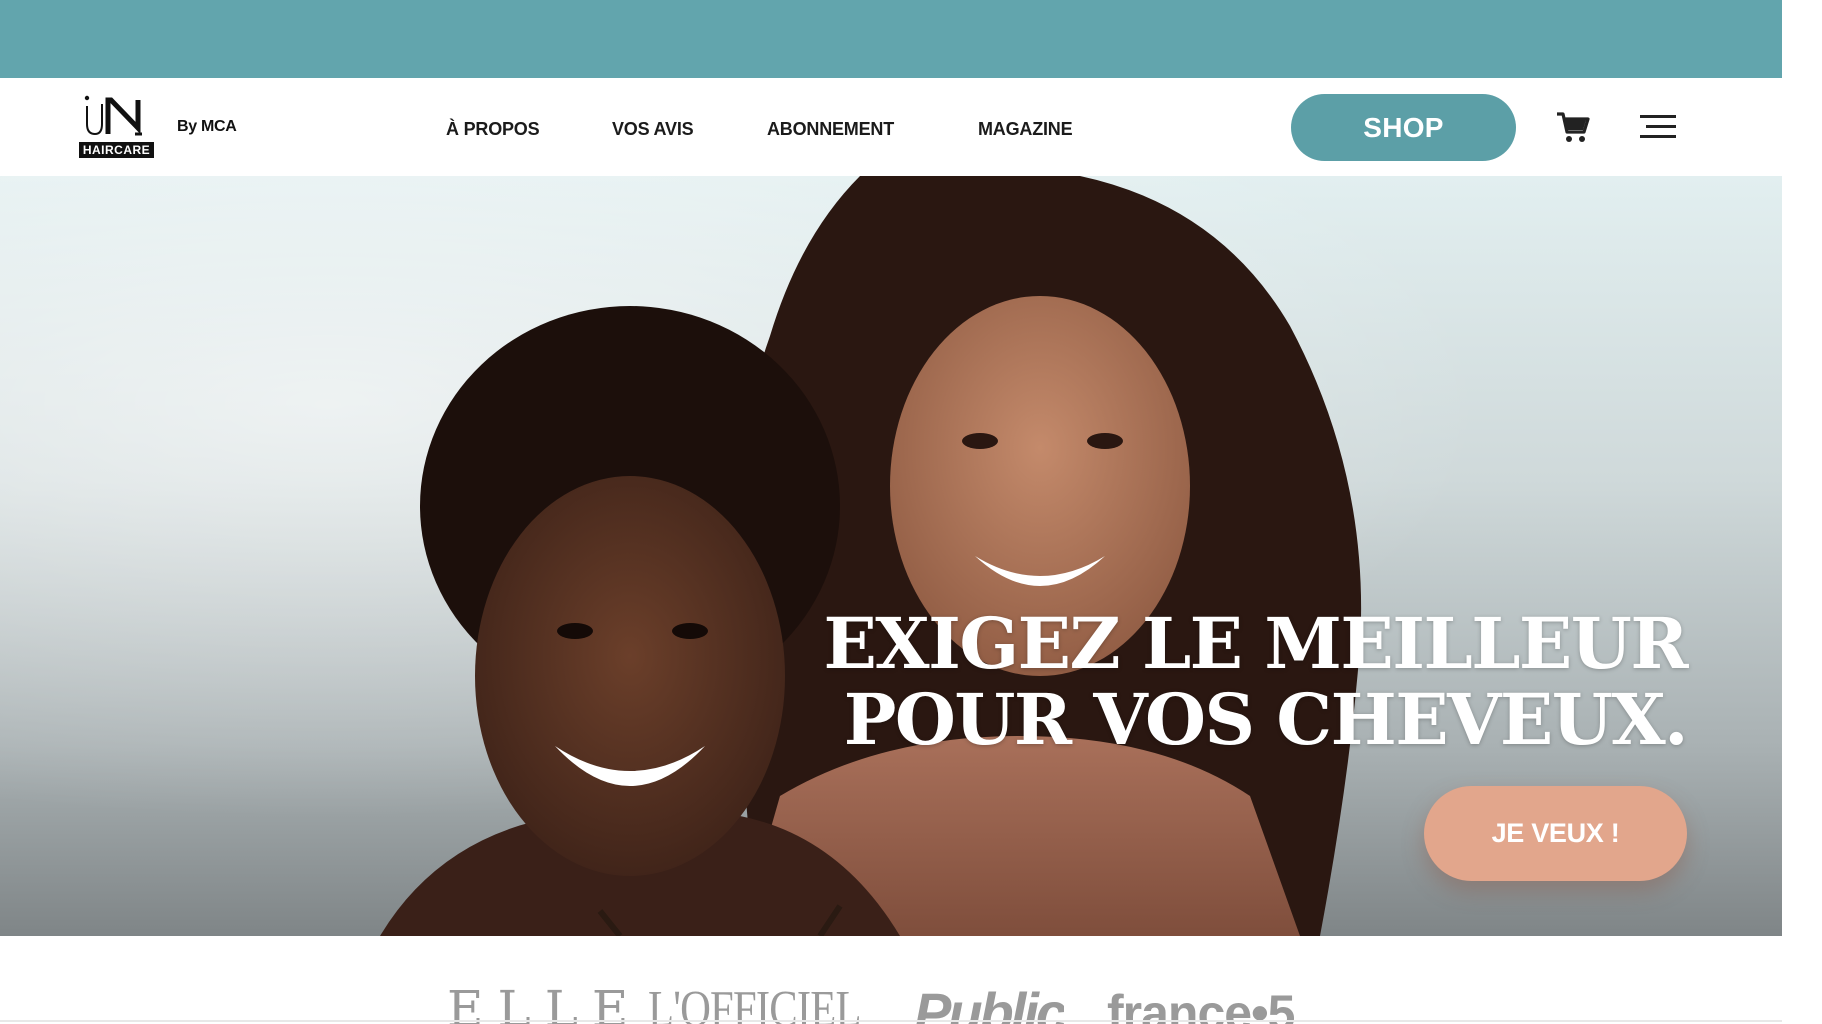  Describe the element at coordinates (653, 129) in the screenshot. I see `nav-item-vos-avis: VOS AVIS` at that location.